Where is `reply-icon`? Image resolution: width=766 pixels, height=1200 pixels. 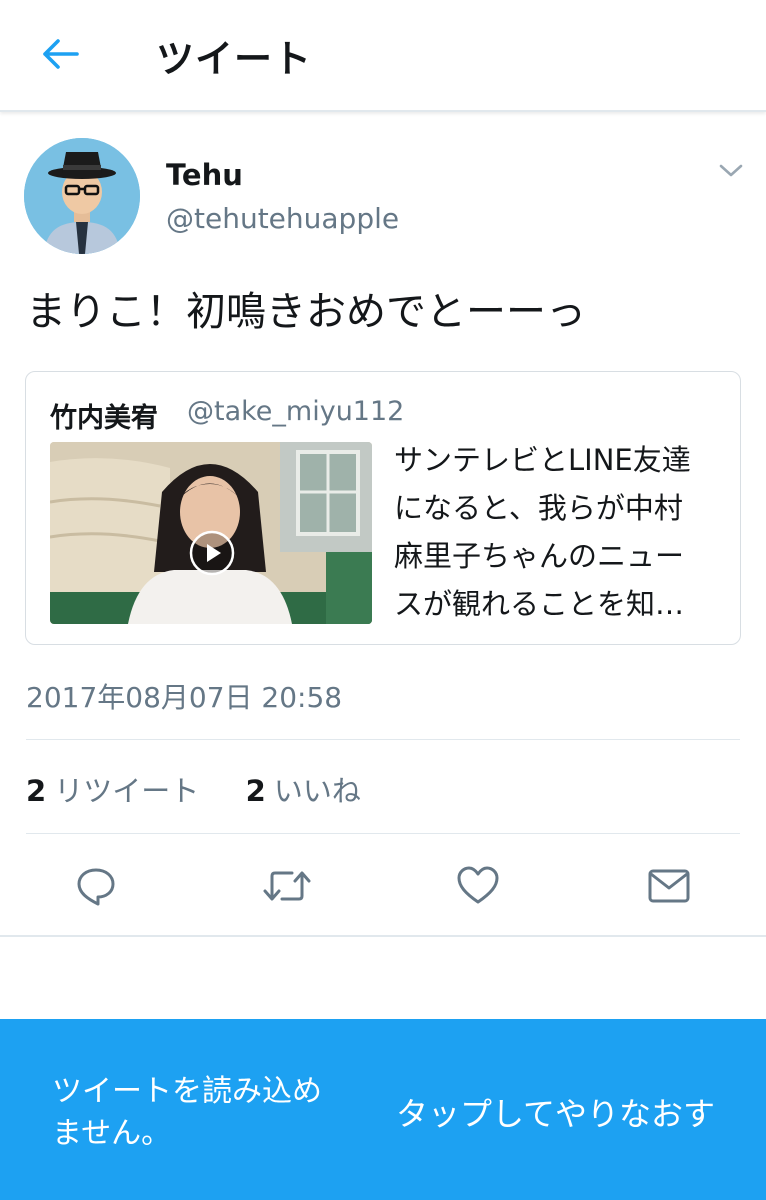
reply-icon is located at coordinates (96, 887).